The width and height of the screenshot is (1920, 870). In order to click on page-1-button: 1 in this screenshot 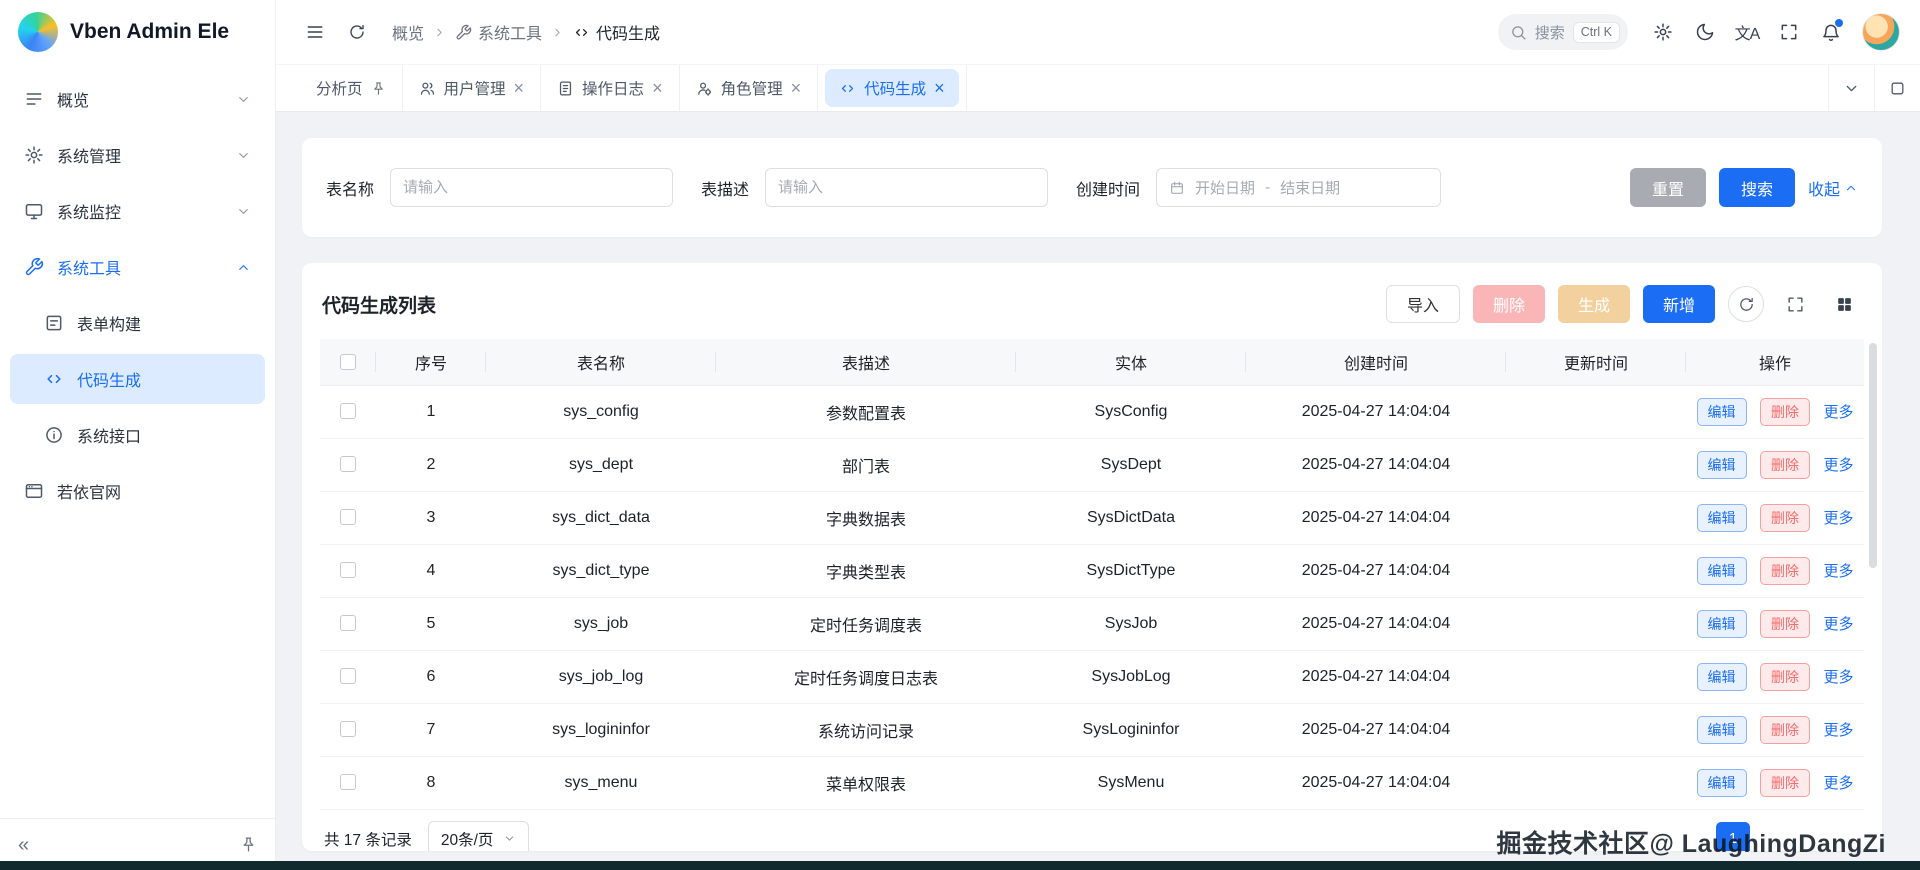, I will do `click(1733, 836)`.